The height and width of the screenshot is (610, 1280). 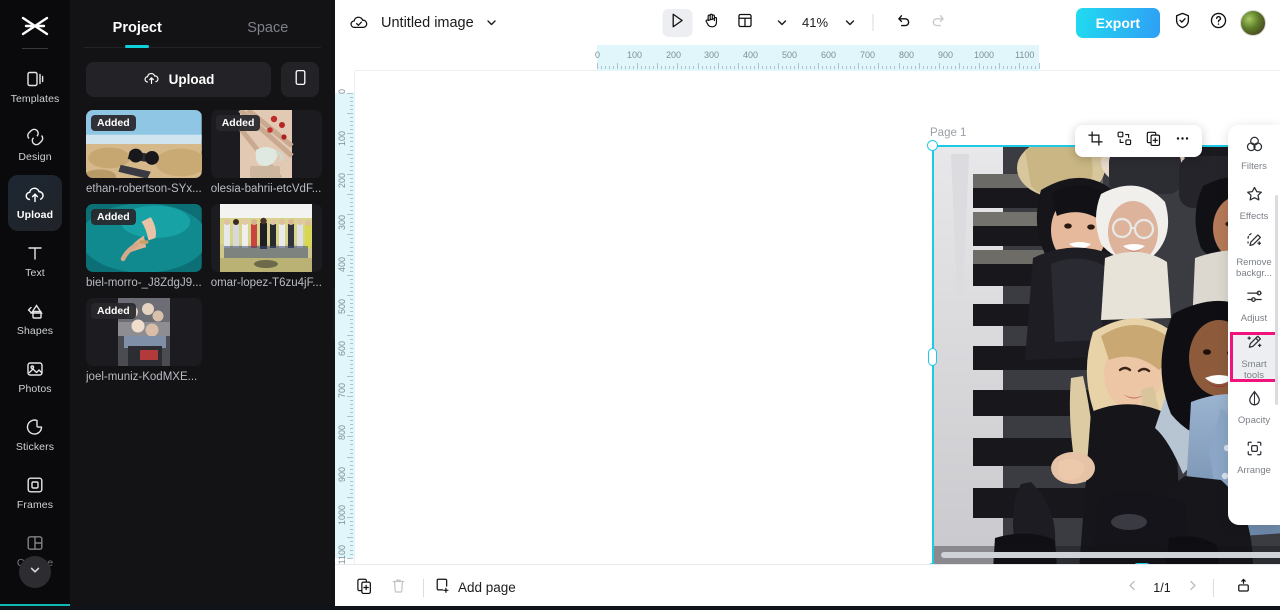 I want to click on right-tool-effects: Effects, so click(x=1254, y=204).